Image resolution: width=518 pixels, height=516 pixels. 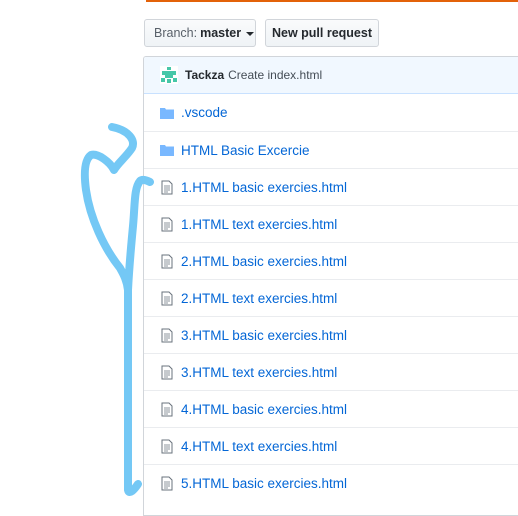 What do you see at coordinates (259, 372) in the screenshot?
I see `file-link: 3.HTML text exercies.html` at bounding box center [259, 372].